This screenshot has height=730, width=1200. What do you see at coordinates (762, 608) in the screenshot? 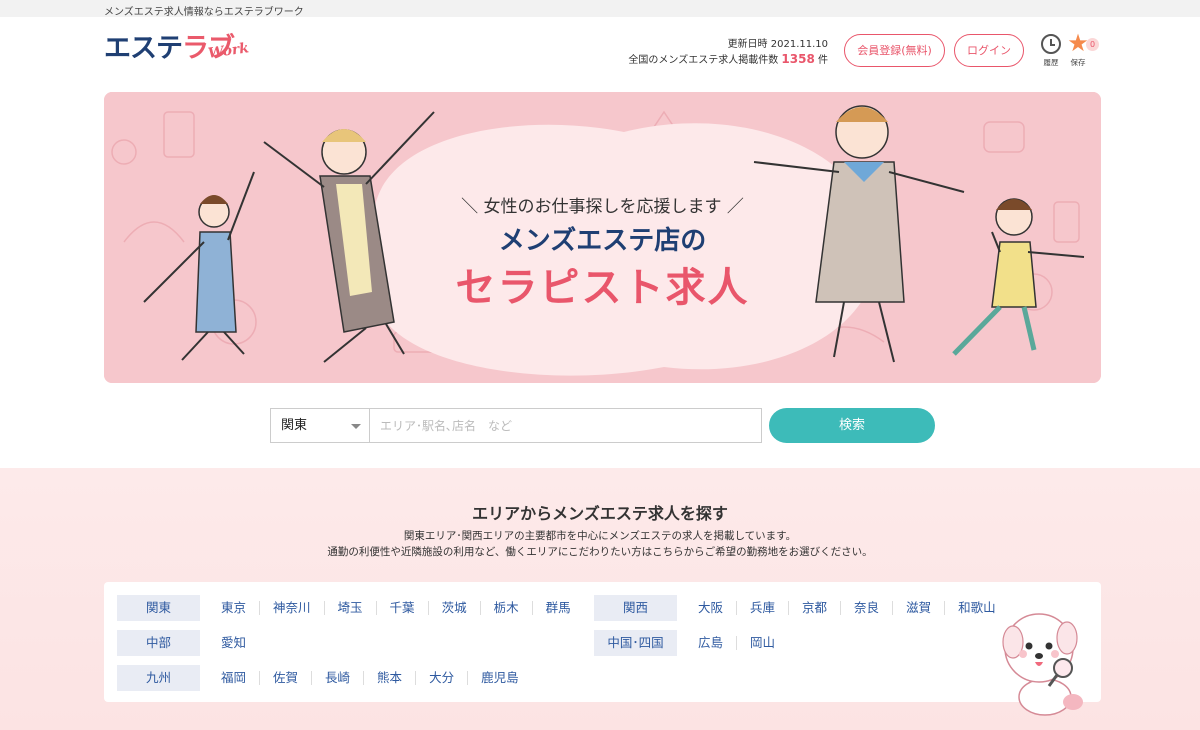
I see `pref-link: 兵庫` at bounding box center [762, 608].